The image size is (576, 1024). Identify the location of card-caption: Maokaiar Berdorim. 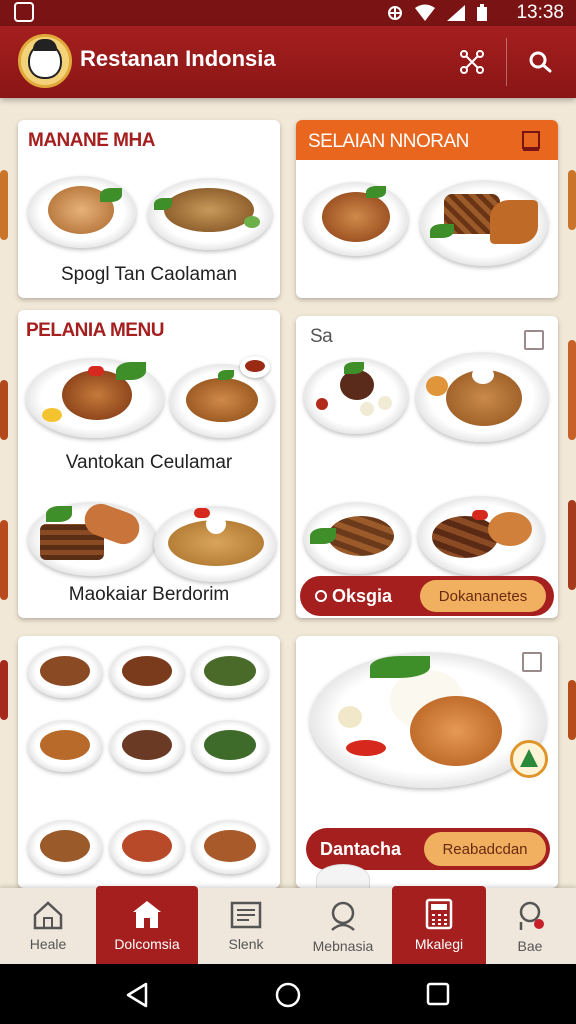
(149, 594).